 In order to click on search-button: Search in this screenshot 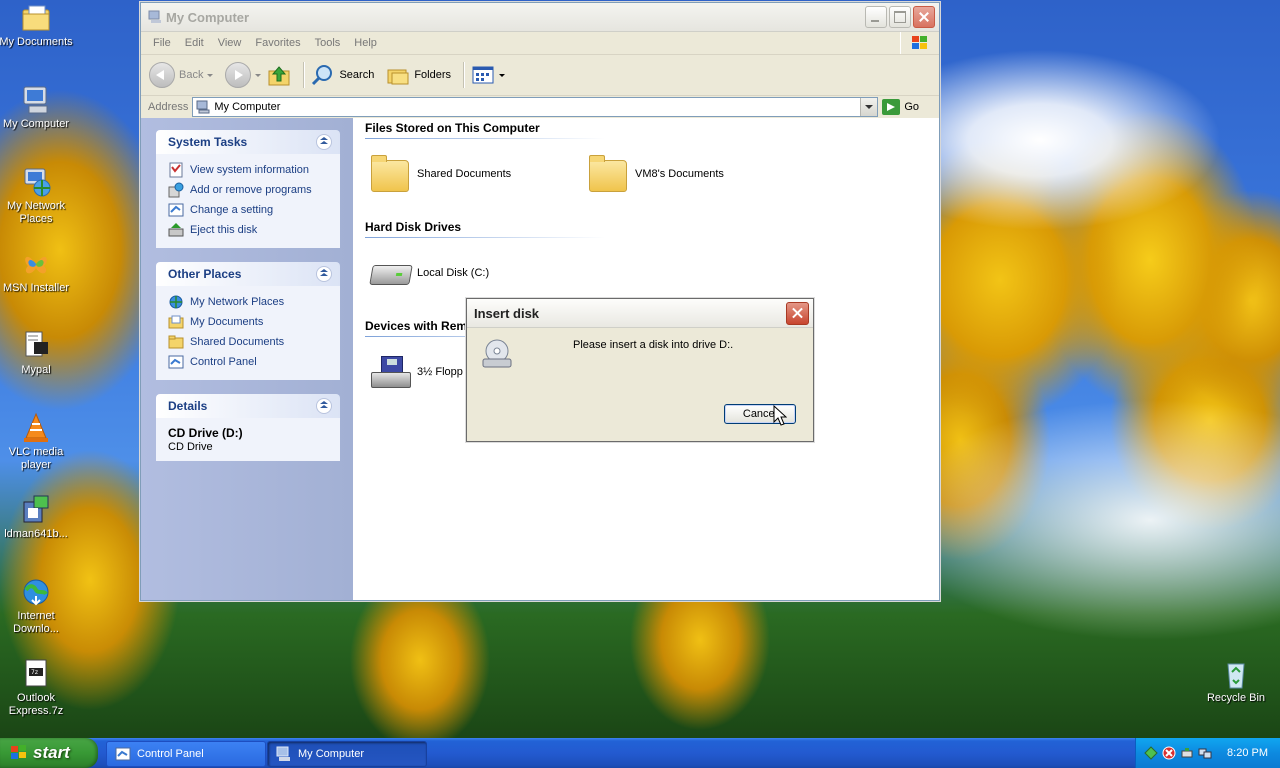, I will do `click(342, 75)`.